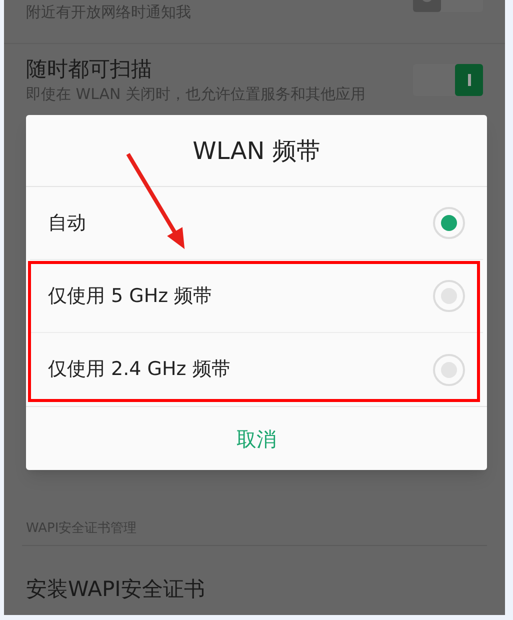 This screenshot has width=513, height=620. Describe the element at coordinates (256, 296) in the screenshot. I see `radio-option: 仅使用 5 GHz 频带` at that location.